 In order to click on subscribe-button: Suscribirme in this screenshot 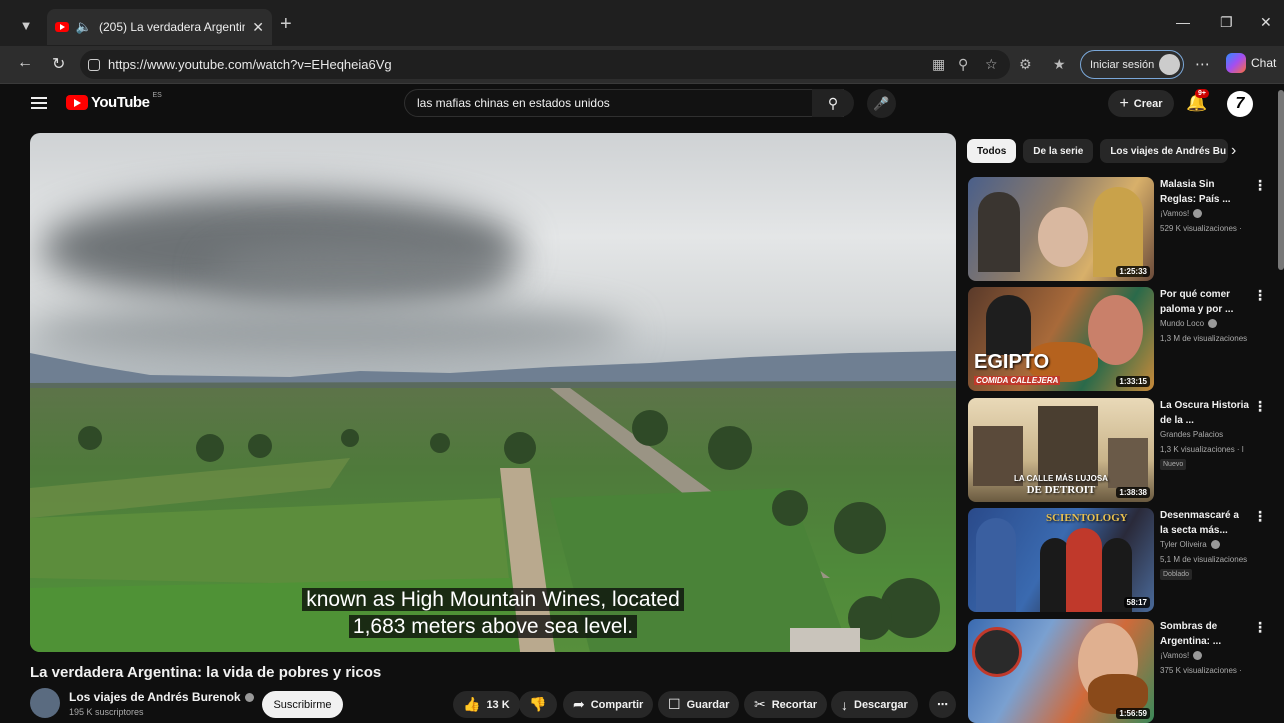, I will do `click(302, 704)`.